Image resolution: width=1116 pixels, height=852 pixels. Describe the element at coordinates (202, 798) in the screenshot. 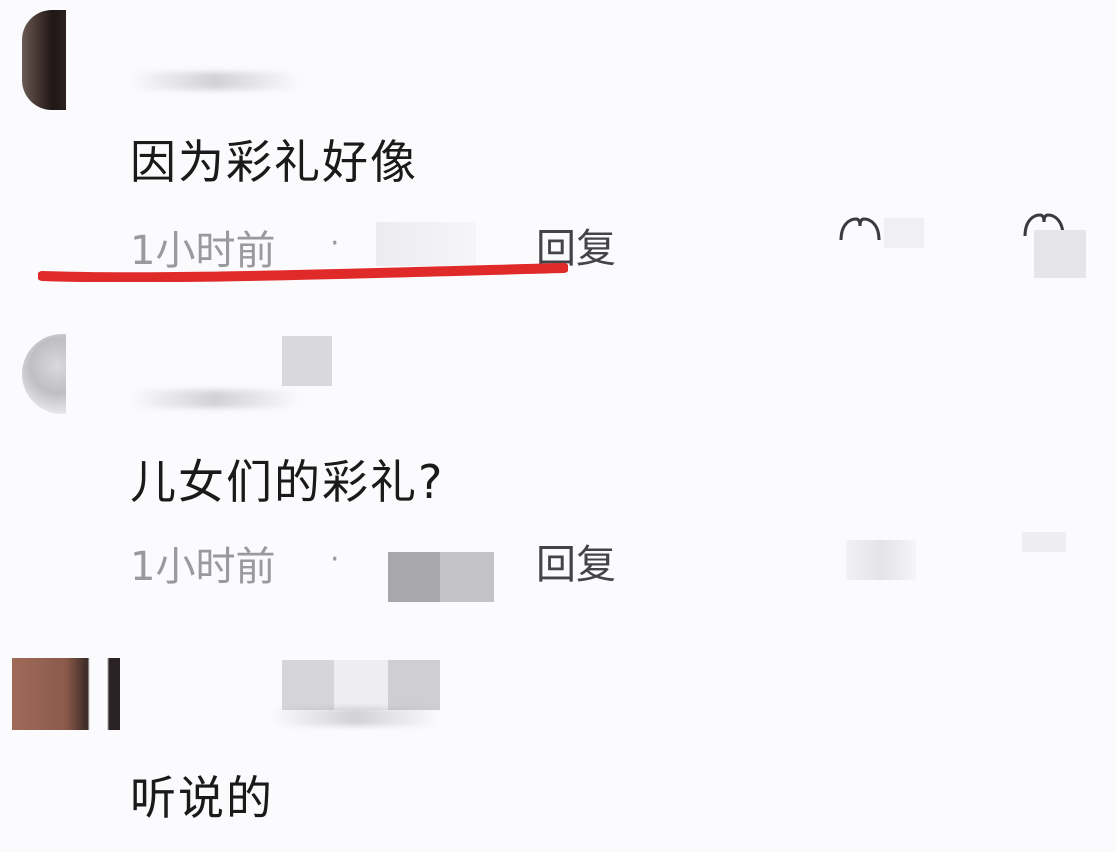

I see `comment-text: 听说的` at that location.